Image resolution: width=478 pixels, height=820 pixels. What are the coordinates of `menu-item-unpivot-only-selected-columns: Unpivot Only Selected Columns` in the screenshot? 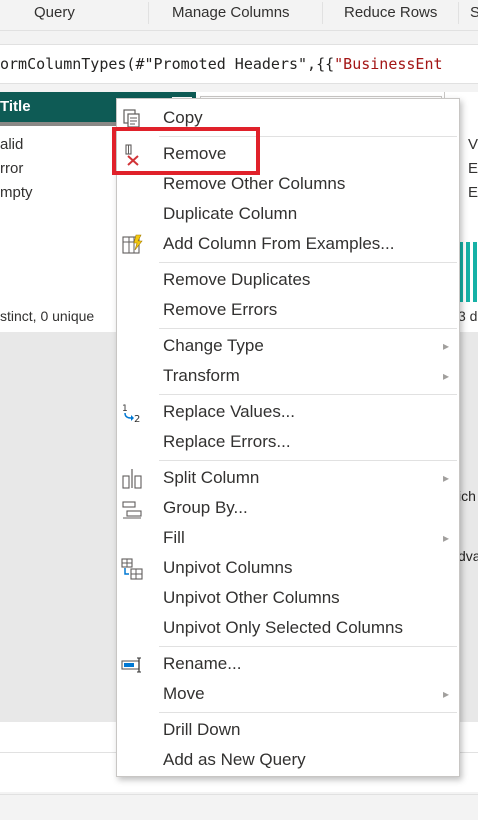 It's located at (288, 628).